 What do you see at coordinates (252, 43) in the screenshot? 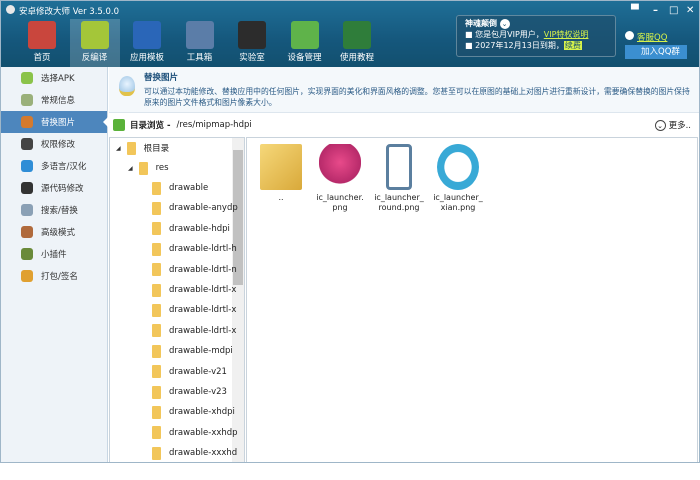
I see `toolbar-button-4: 实验室` at bounding box center [252, 43].